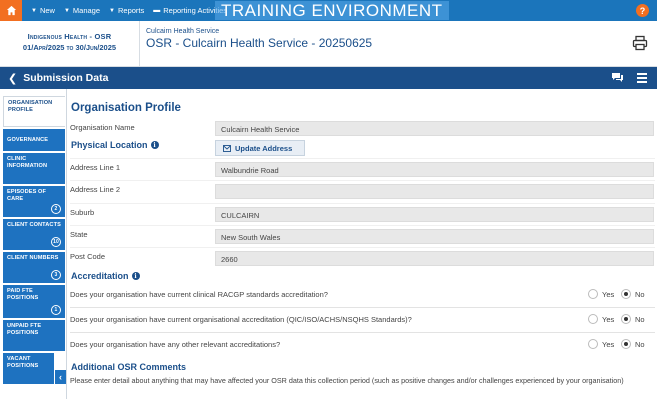  I want to click on section-heading: Organisation Profile, so click(126, 108).